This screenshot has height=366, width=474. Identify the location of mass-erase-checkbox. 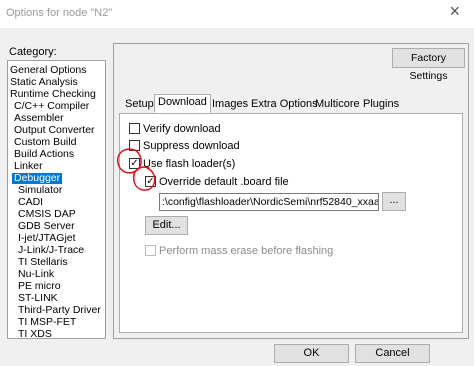
(150, 250).